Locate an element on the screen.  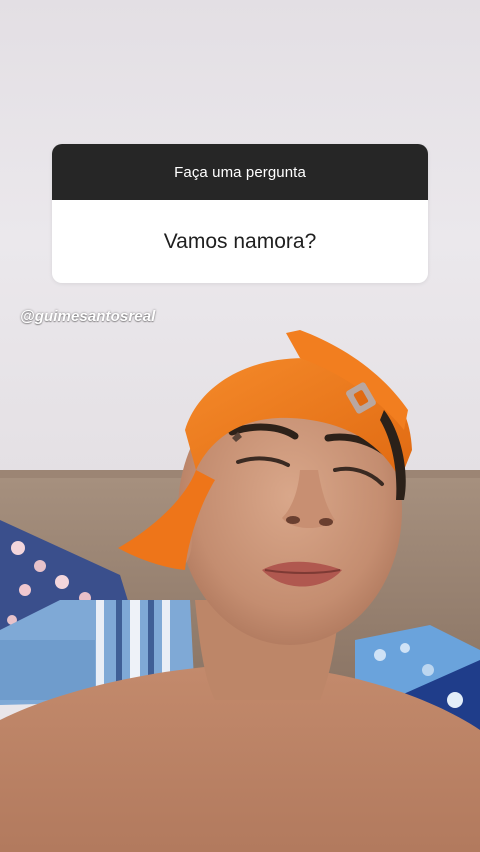
question-sticker-prompt: Faça uma pergunta is located at coordinates (240, 172).